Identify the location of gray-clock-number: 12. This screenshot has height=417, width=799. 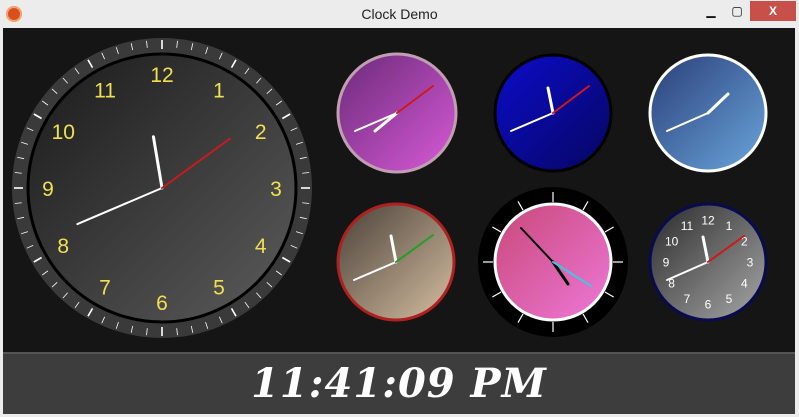
(708, 221).